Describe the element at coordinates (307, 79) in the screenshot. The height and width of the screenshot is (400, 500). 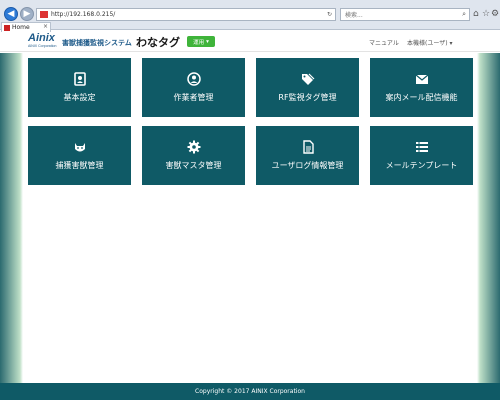
I see `tags-icon` at that location.